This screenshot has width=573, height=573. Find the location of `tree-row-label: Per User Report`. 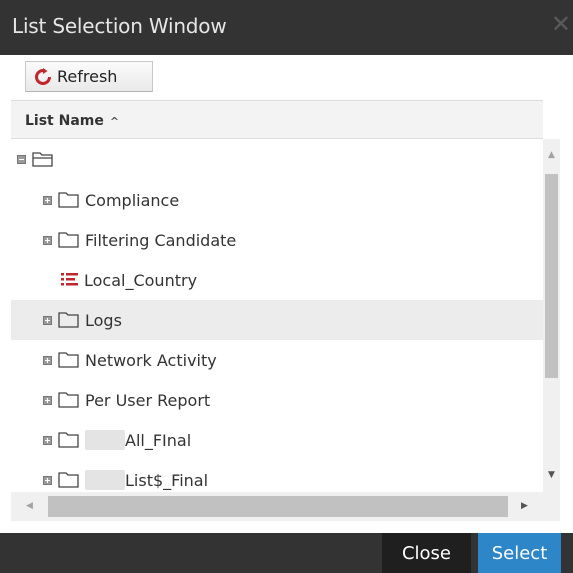

tree-row-label: Per User Report is located at coordinates (148, 400).